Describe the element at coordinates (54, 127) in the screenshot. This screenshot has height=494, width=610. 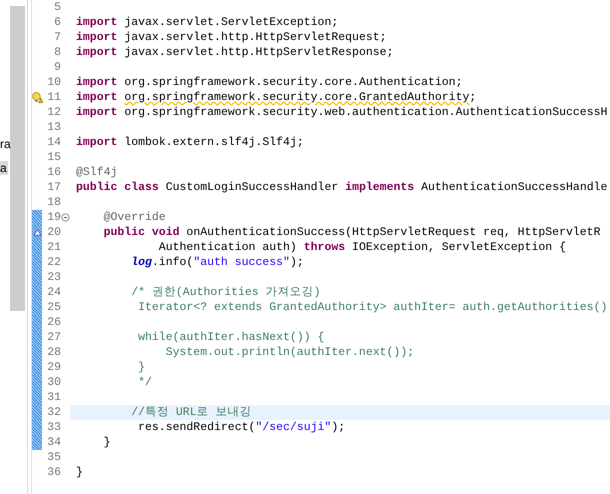
I see `line-number: 13` at that location.